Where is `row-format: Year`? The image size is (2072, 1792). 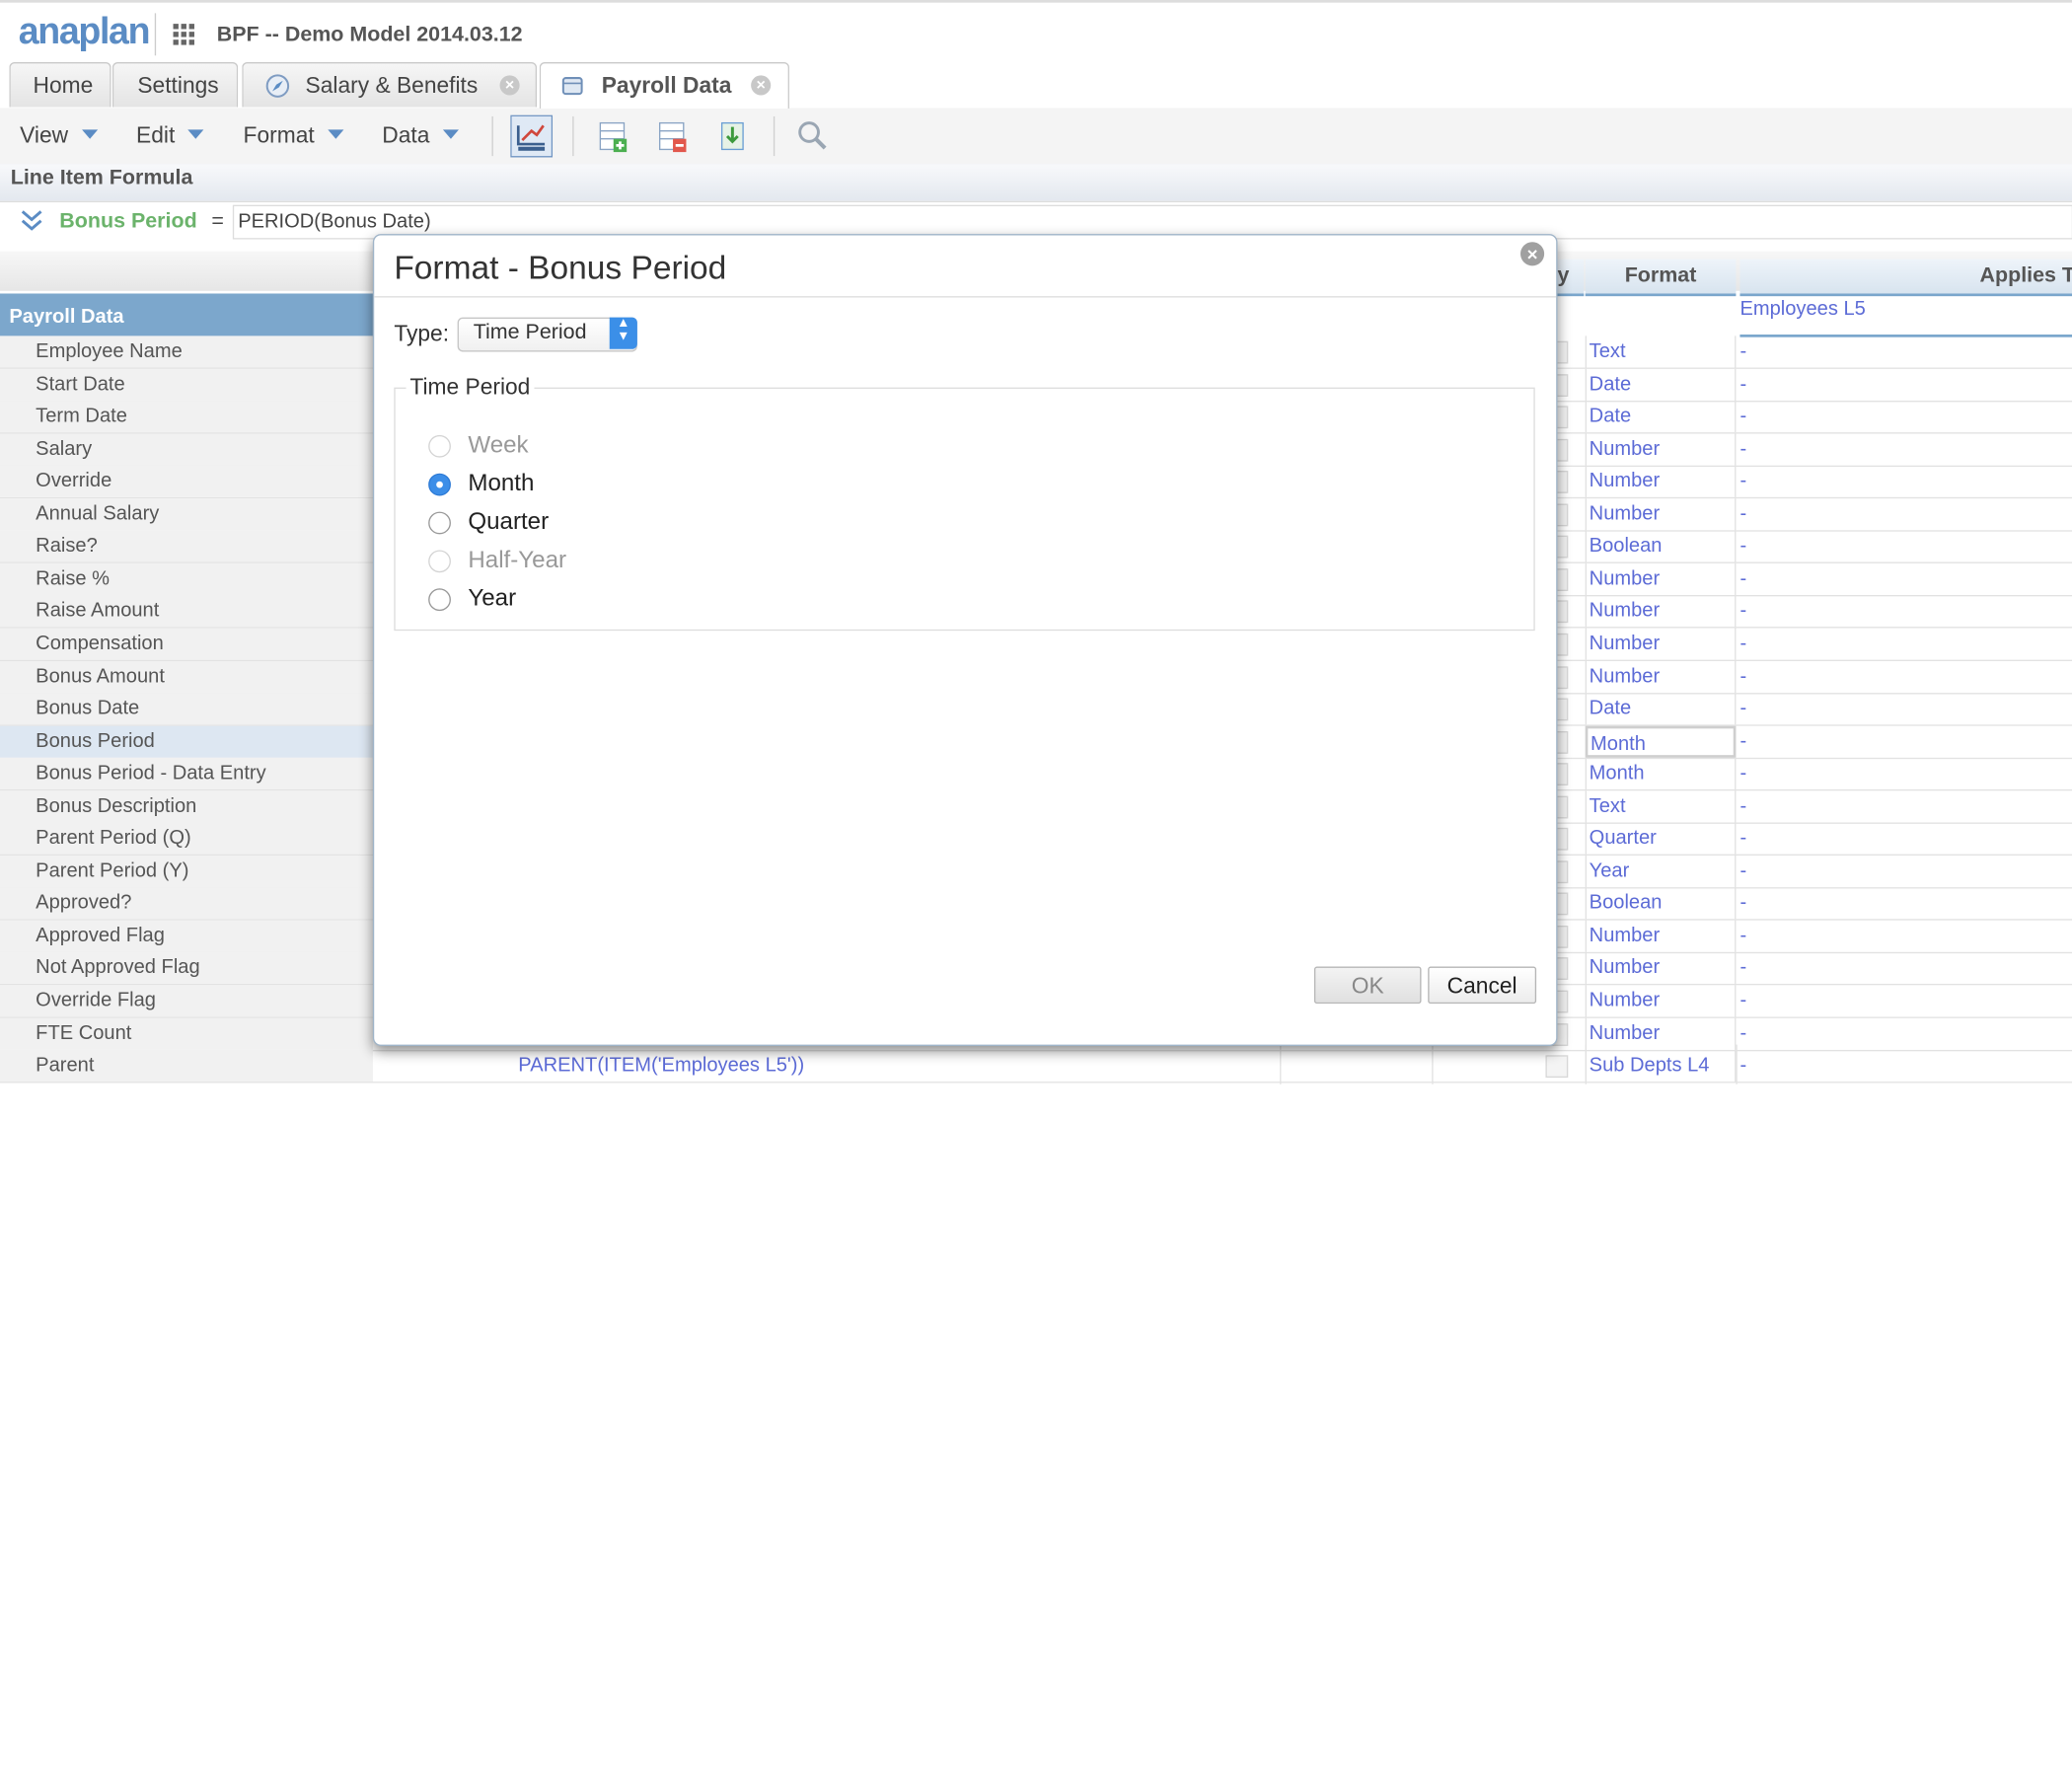 row-format: Year is located at coordinates (1661, 871).